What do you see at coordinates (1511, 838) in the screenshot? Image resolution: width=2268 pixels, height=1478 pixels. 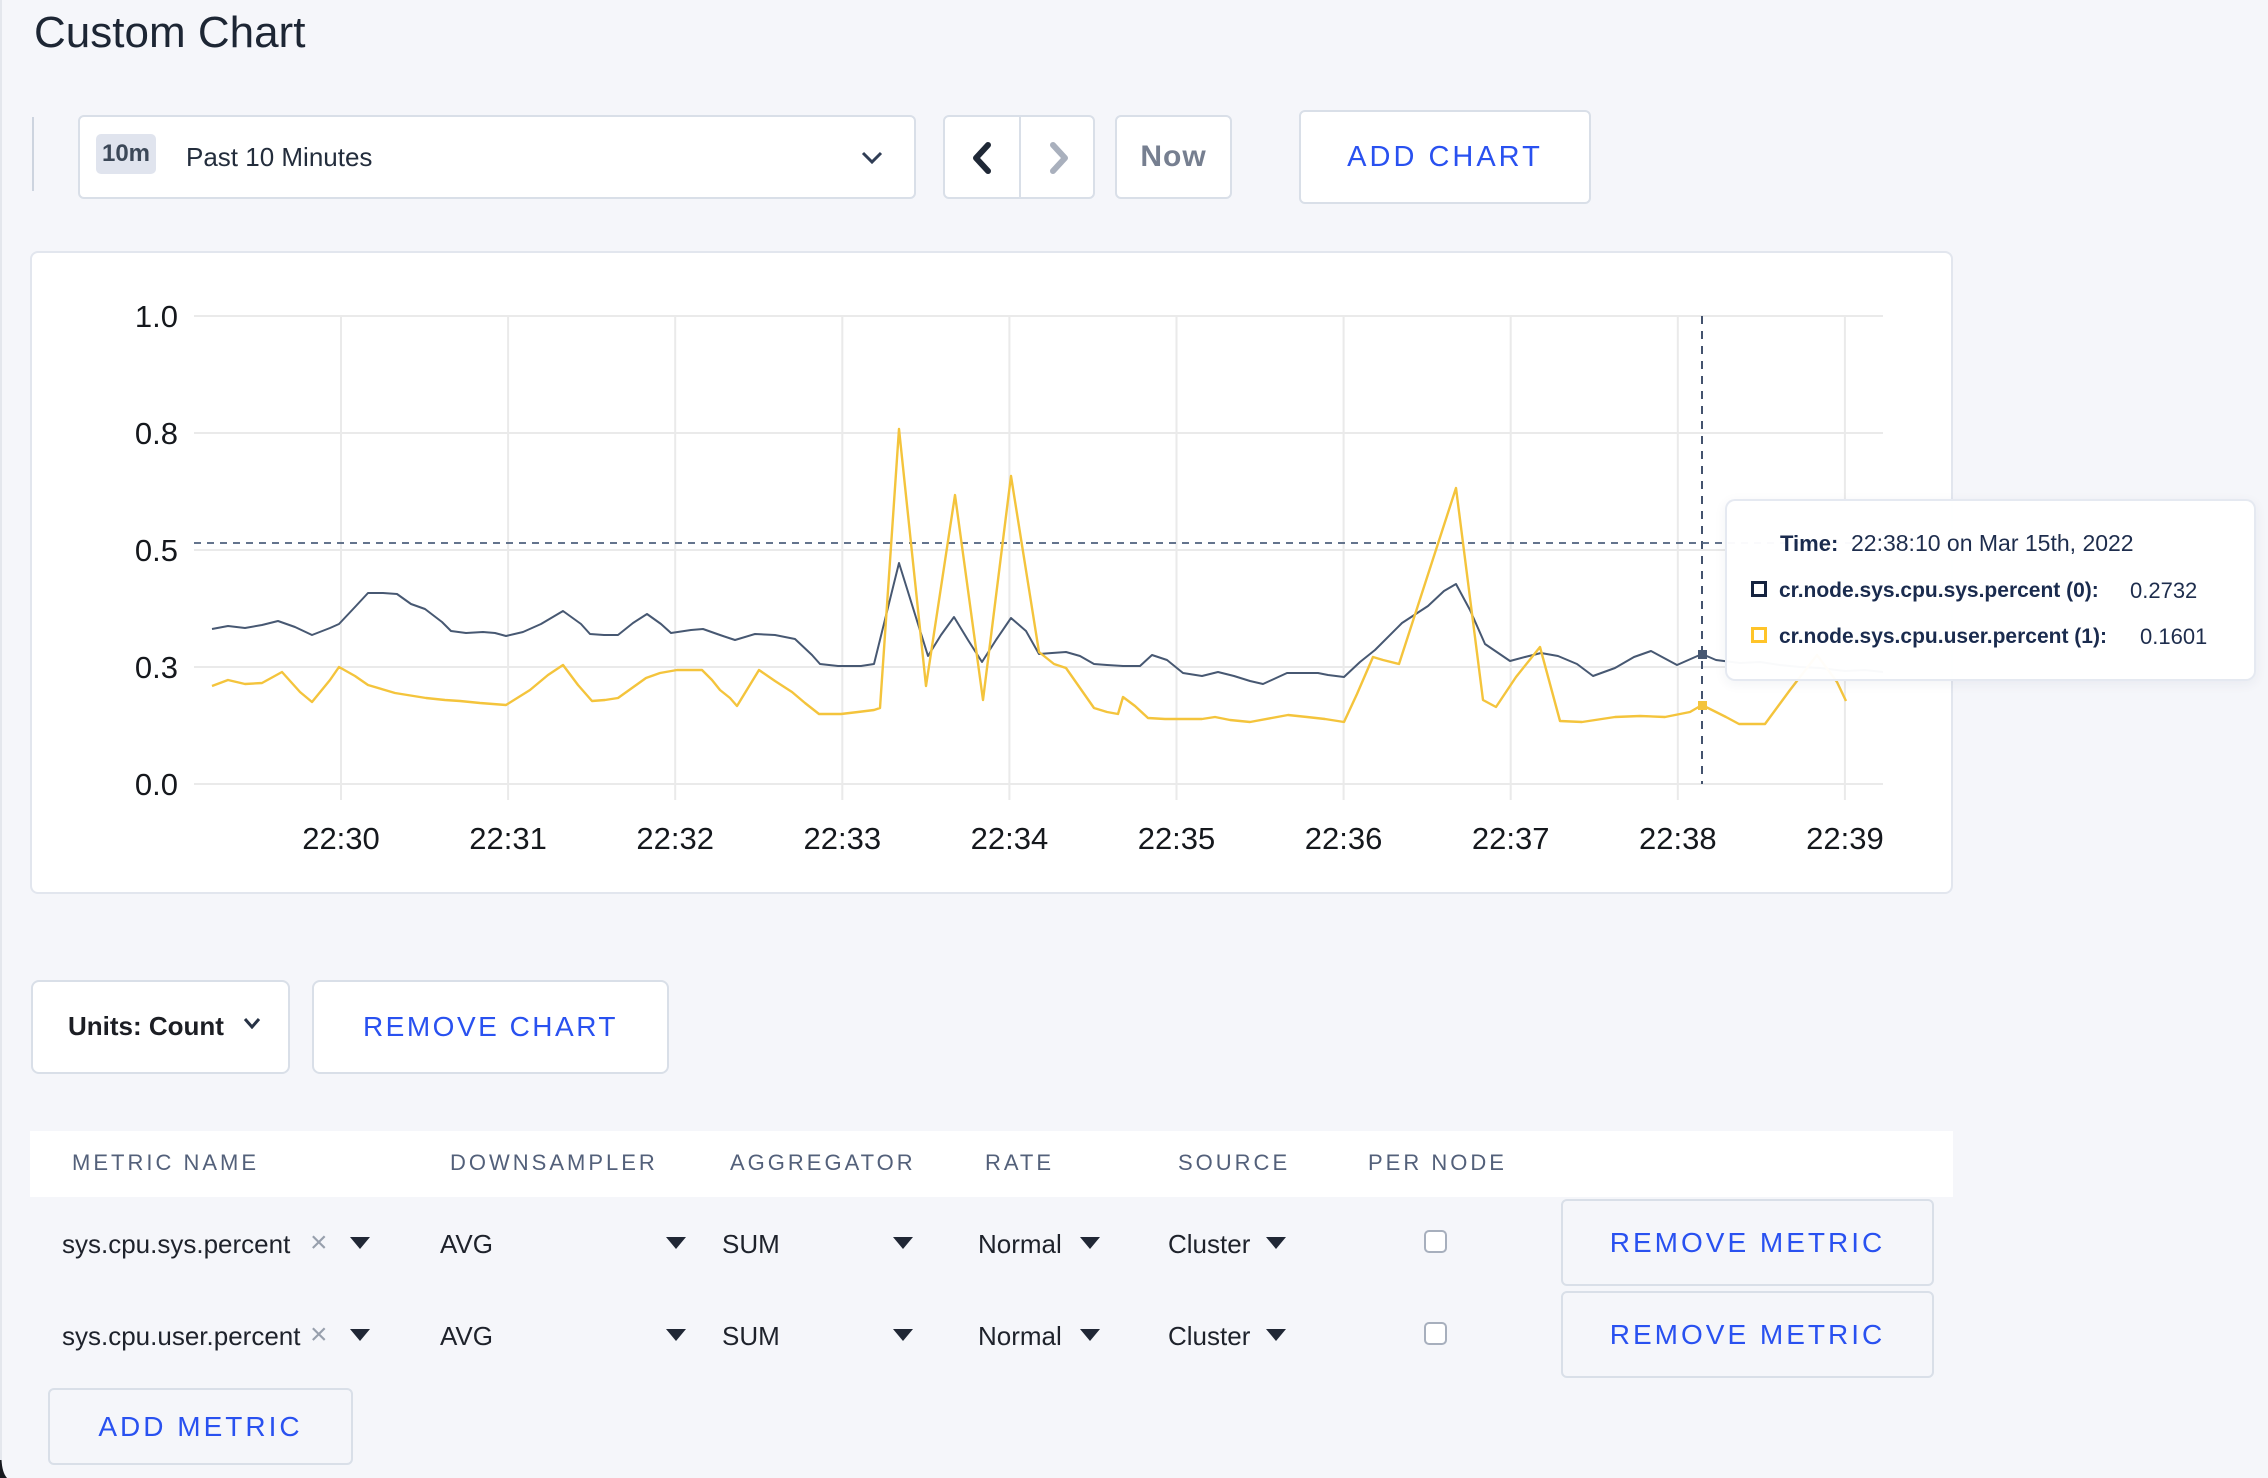 I see `svg-text: 22:37` at bounding box center [1511, 838].